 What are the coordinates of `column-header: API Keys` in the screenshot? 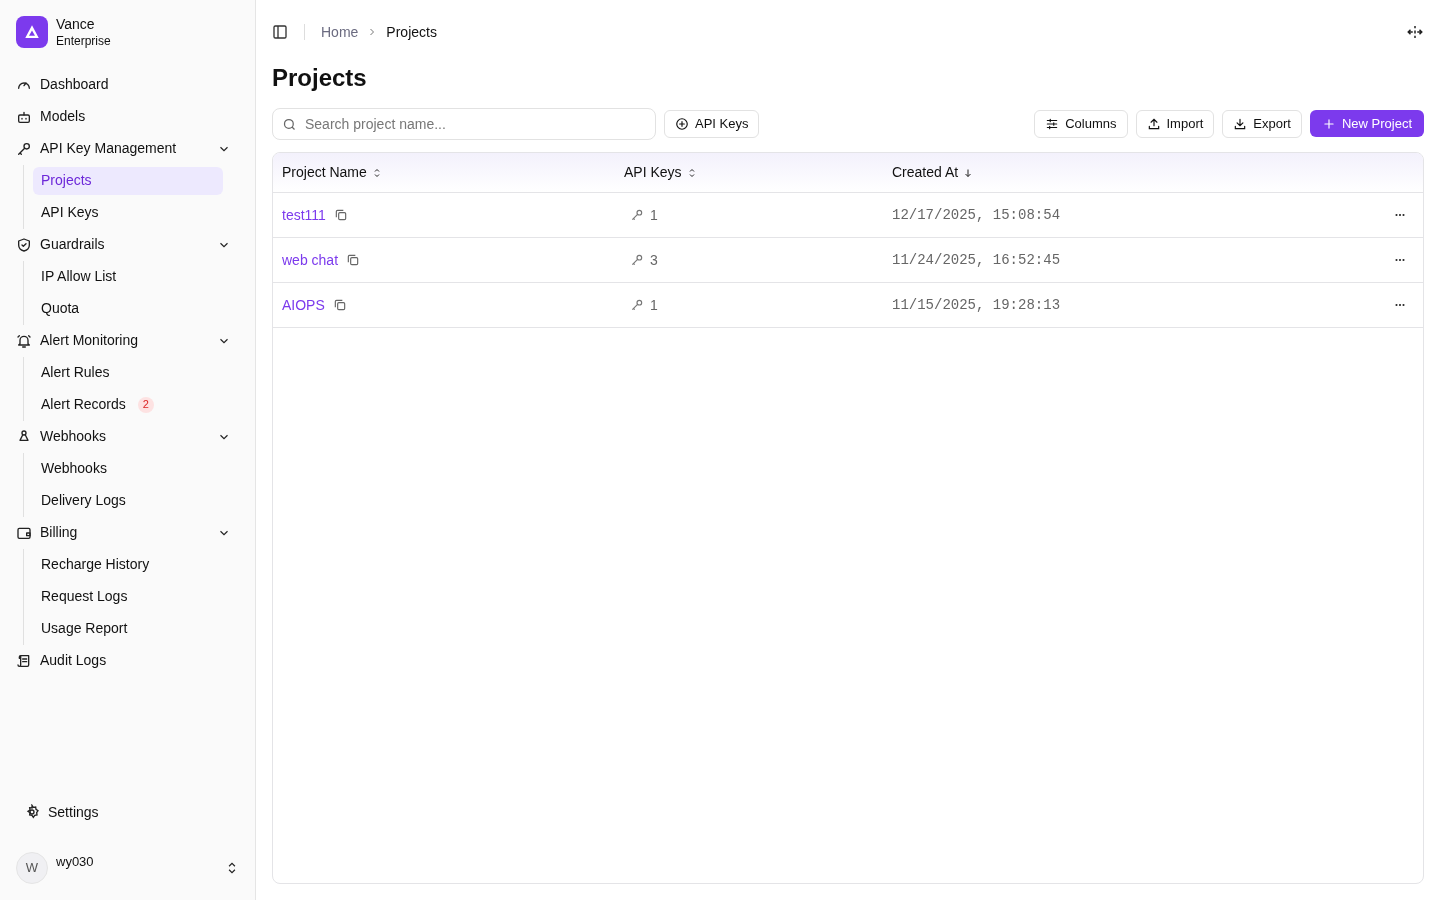 It's located at (661, 172).